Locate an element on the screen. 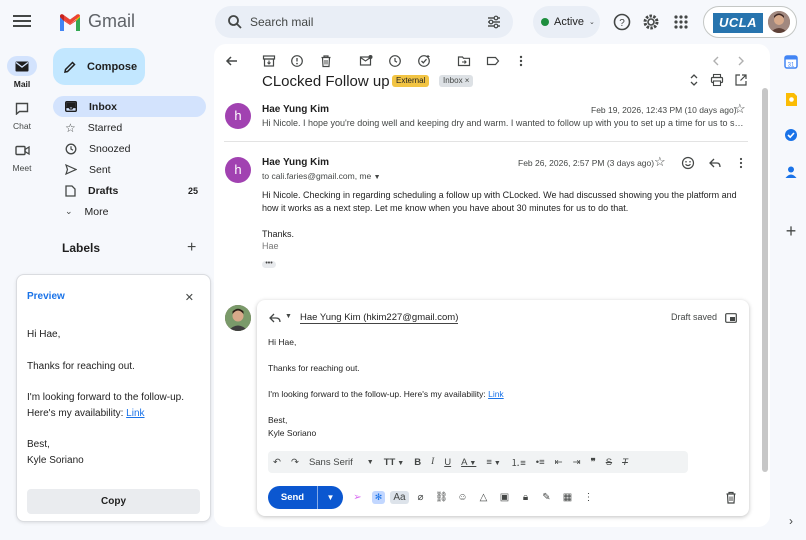 This screenshot has width=806, height=540. nav-snoozed: Snoozed is located at coordinates (129, 148).